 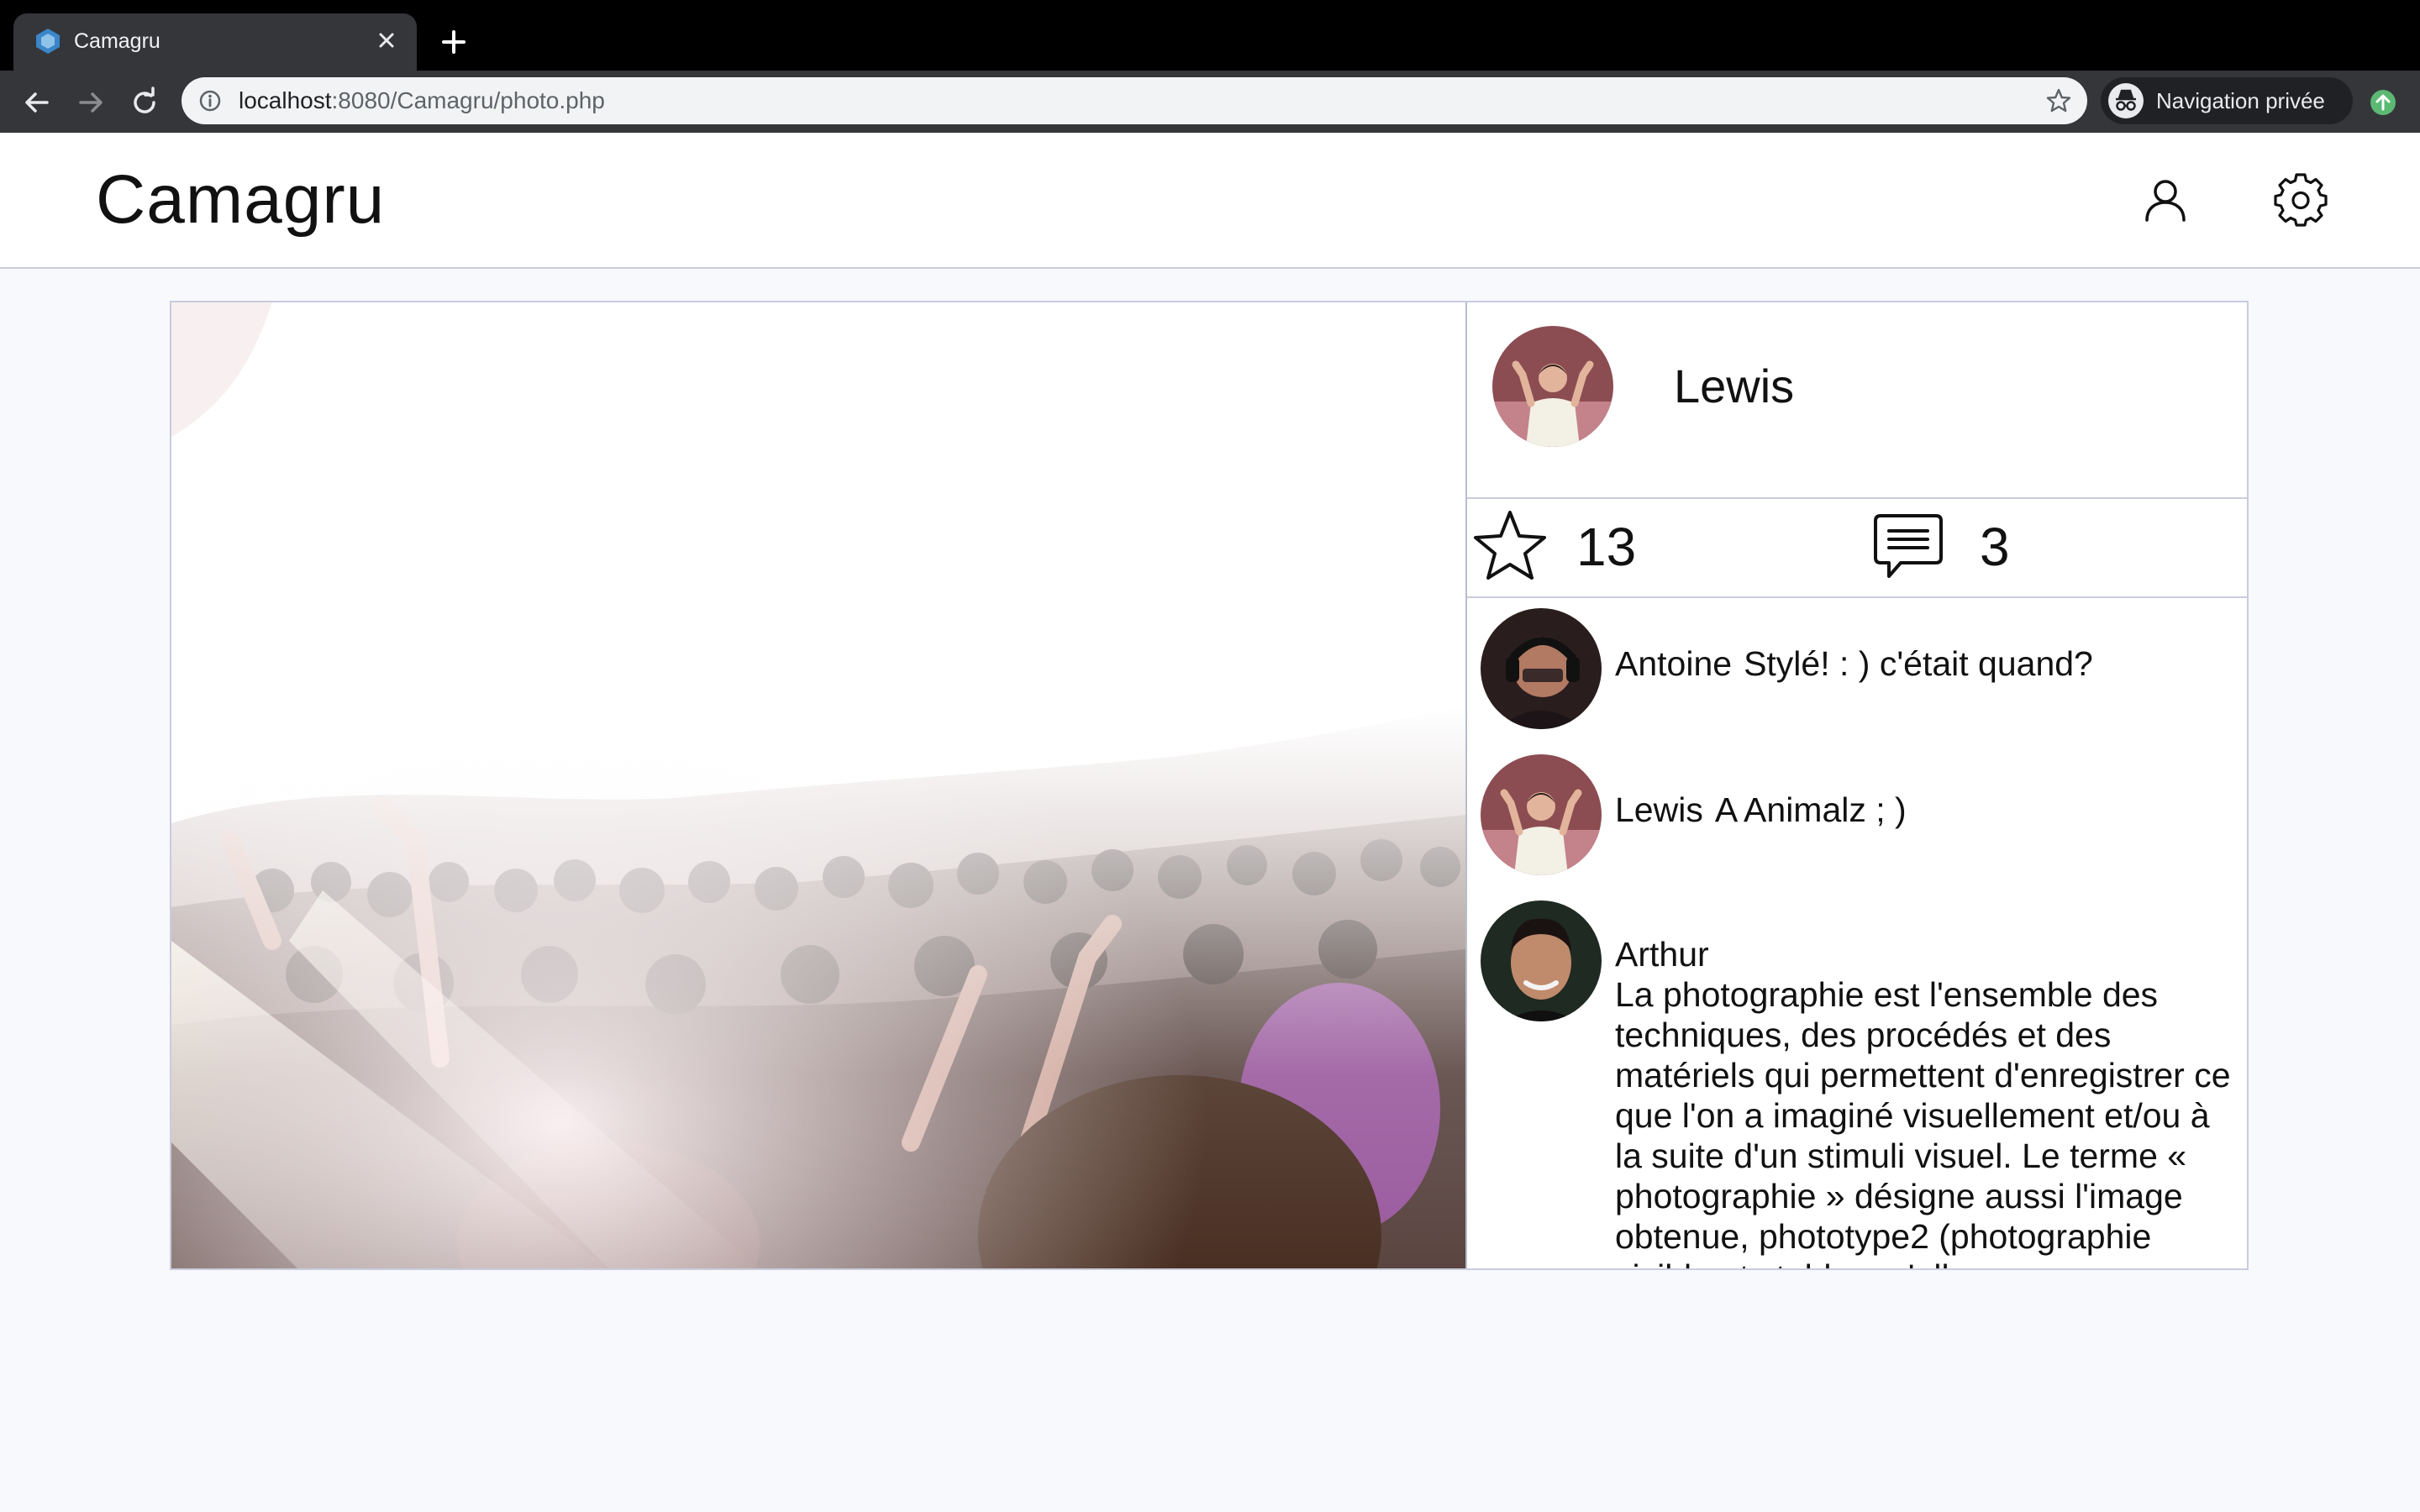 What do you see at coordinates (1659, 809) in the screenshot?
I see `comment-author: Lewis` at bounding box center [1659, 809].